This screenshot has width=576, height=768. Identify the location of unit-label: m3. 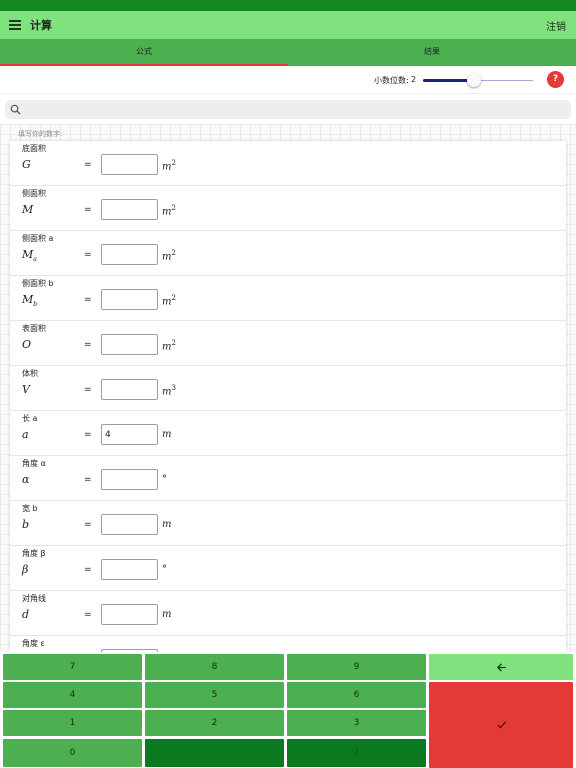
(169, 391).